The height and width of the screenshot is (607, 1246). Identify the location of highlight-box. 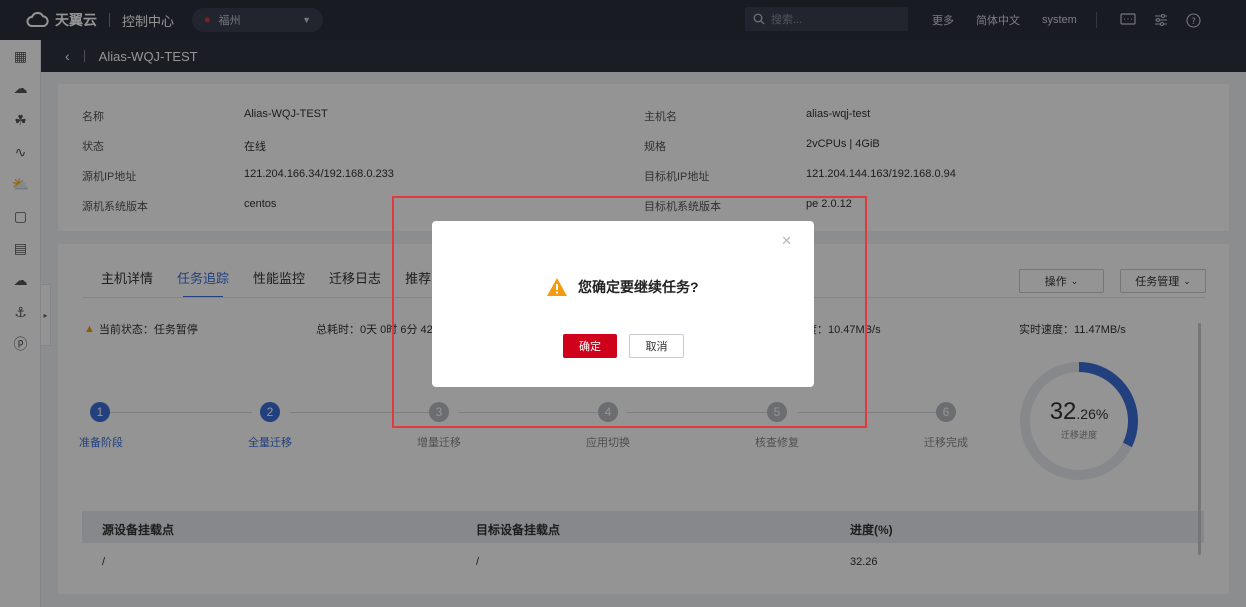
(629, 312).